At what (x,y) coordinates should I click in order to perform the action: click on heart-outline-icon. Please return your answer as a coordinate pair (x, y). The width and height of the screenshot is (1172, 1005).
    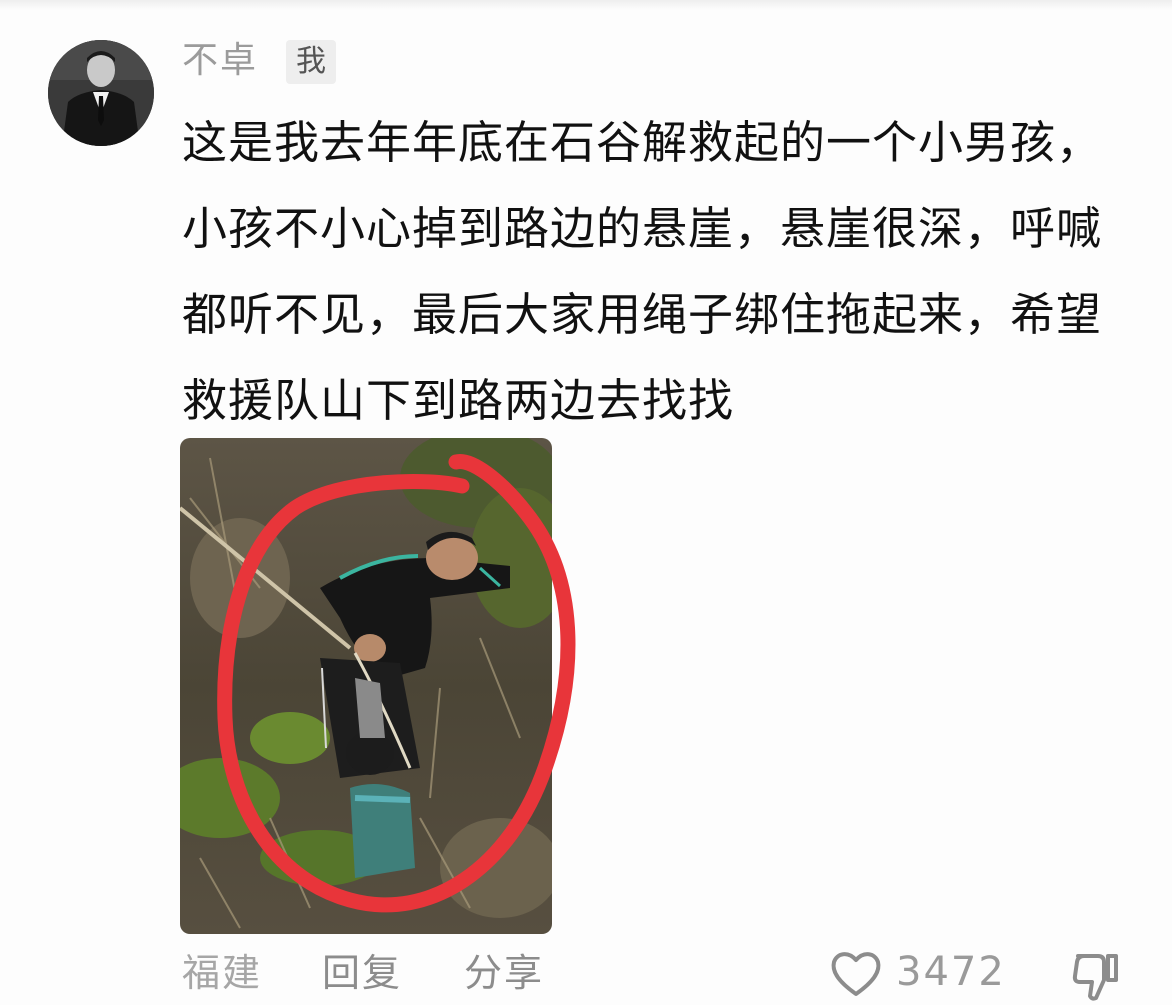
    Looking at the image, I should click on (856, 974).